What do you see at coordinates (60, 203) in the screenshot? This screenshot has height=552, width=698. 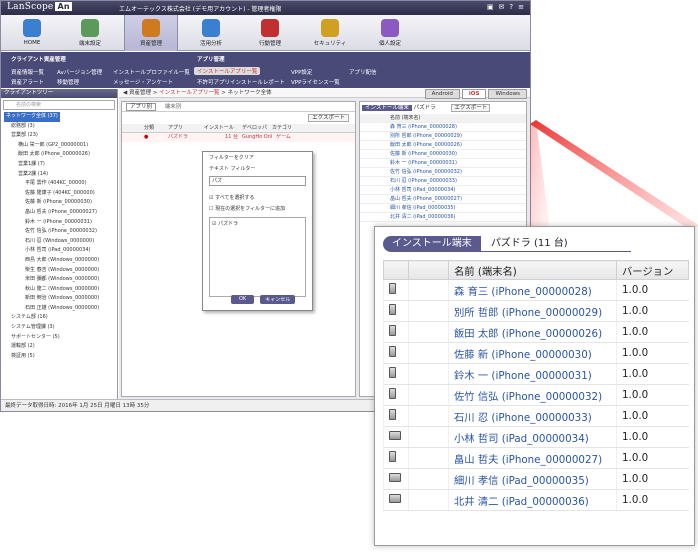 I see `tree-node: 佐藤 新 (iPhone_00000030)` at bounding box center [60, 203].